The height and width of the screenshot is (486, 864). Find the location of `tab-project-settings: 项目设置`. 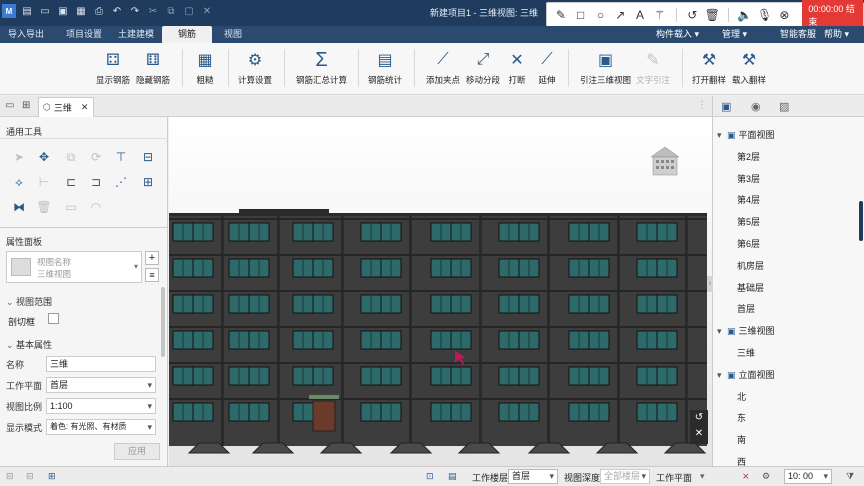

tab-project-settings: 项目设置 is located at coordinates (84, 34).